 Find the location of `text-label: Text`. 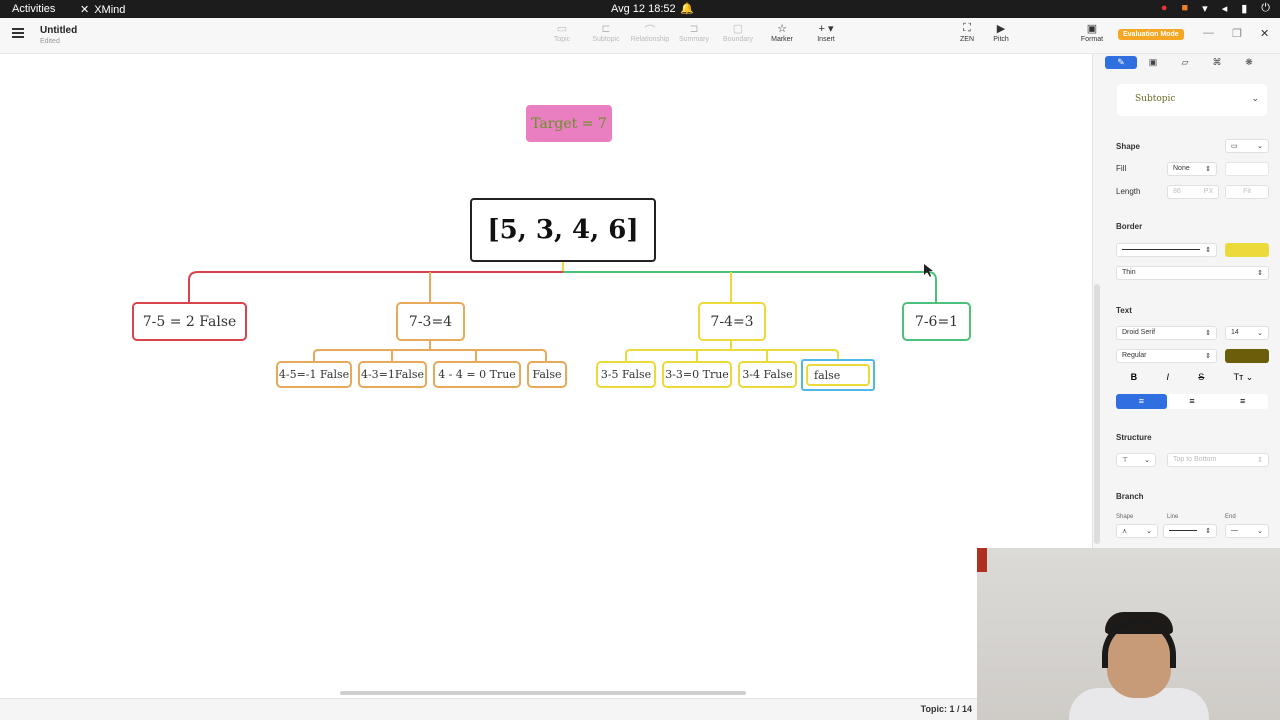

text-label: Text is located at coordinates (1124, 310).